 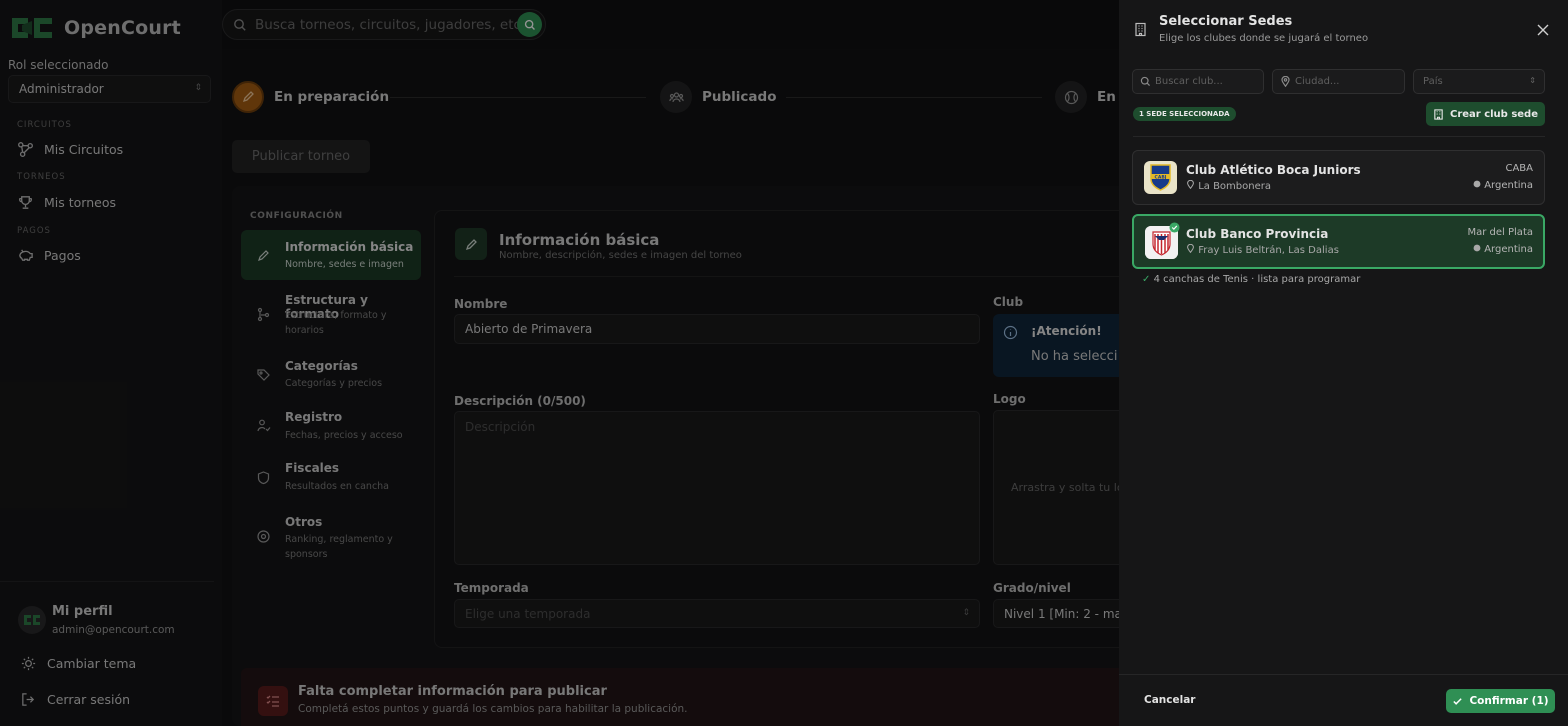 I want to click on chevron-updown-icon: ⇕, so click(x=1532, y=80).